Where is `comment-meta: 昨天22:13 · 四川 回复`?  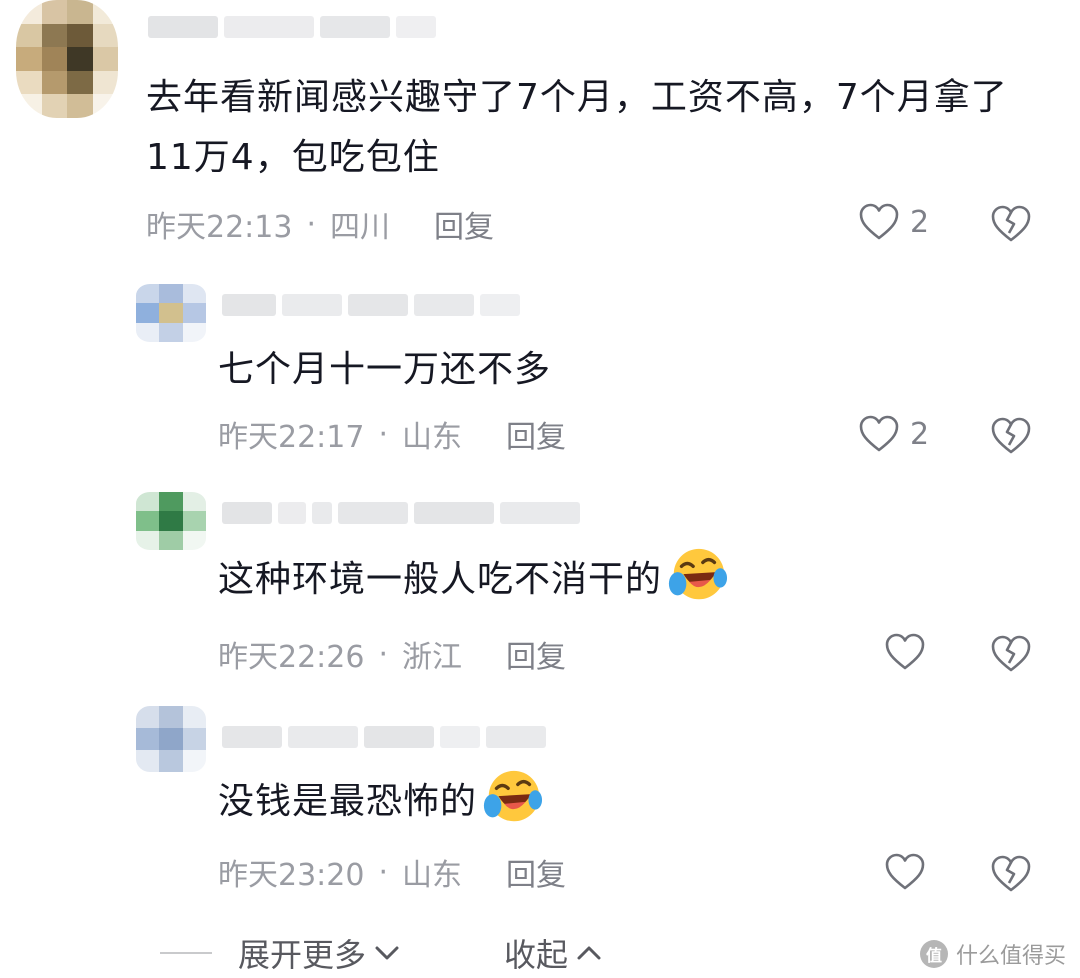 comment-meta: 昨天22:13 · 四川 回复 is located at coordinates (320, 224).